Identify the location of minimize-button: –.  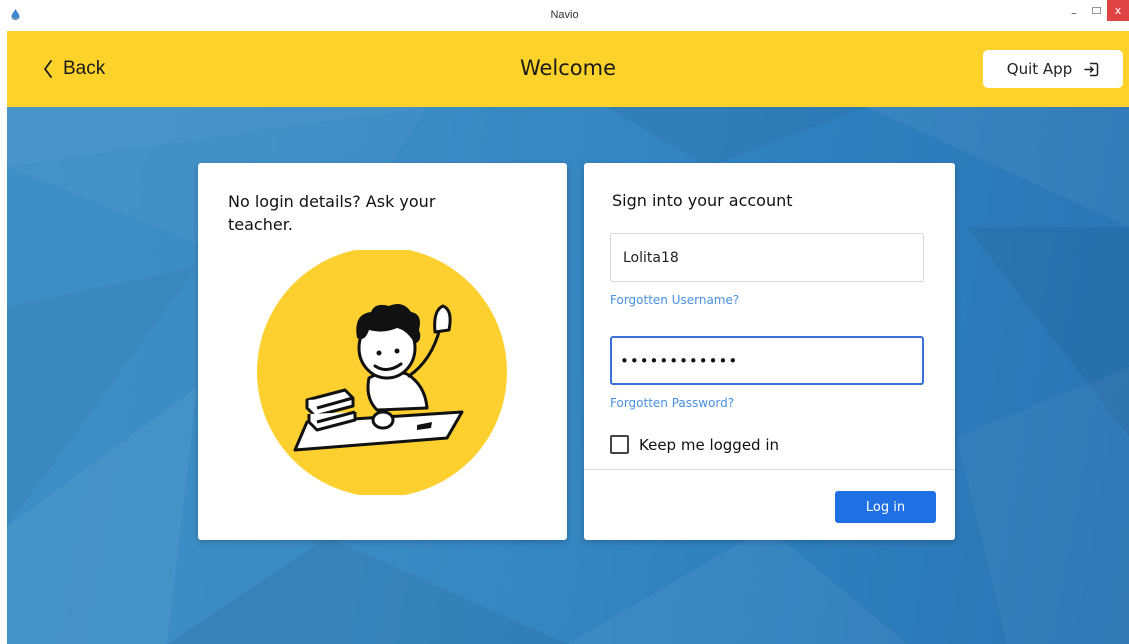
(1074, 12).